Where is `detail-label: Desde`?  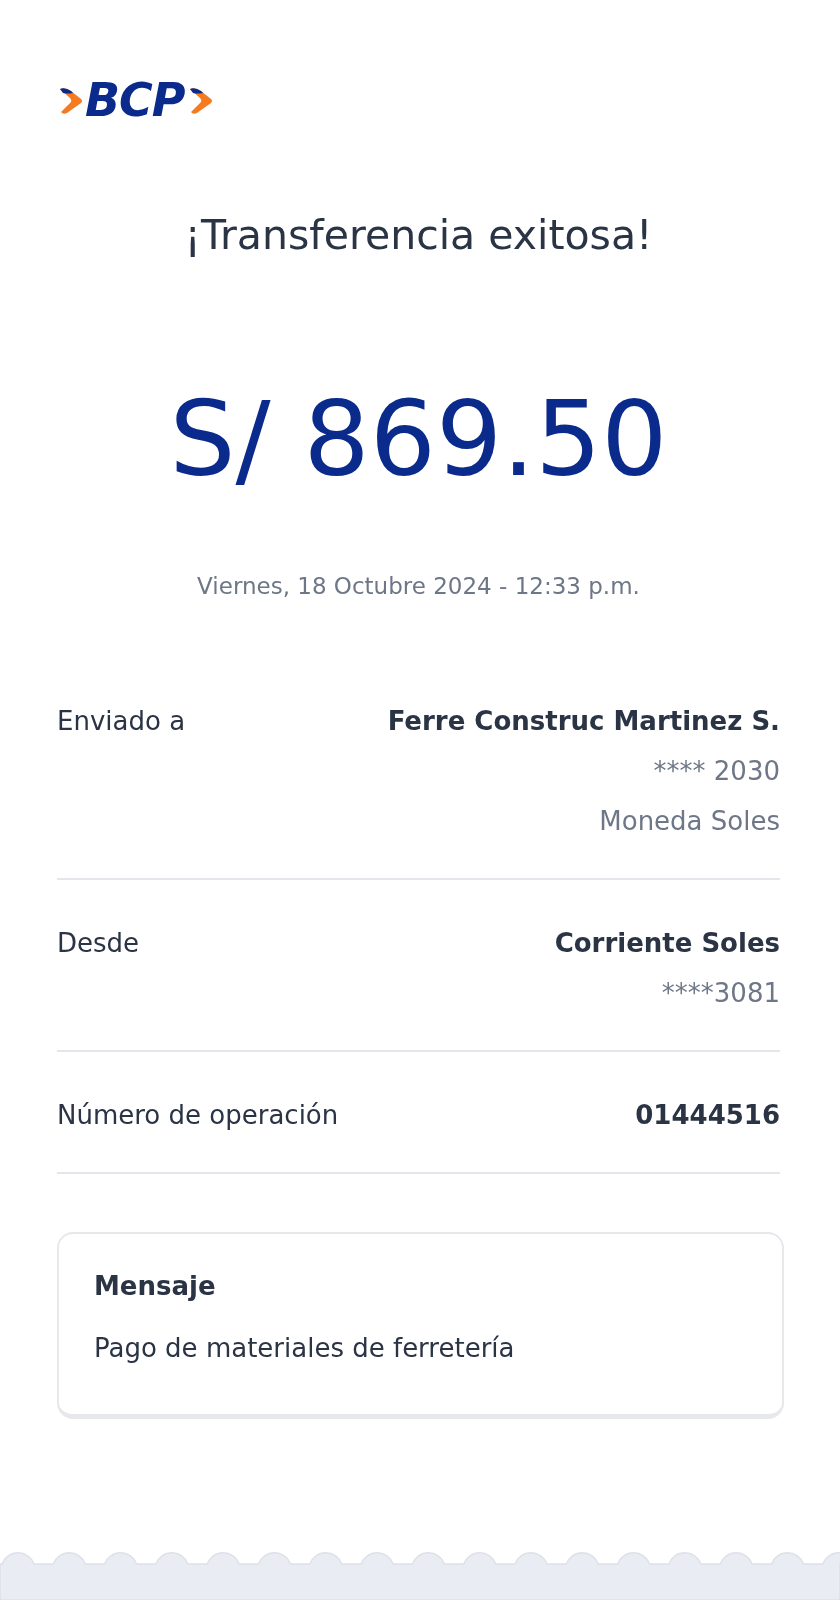 detail-label: Desde is located at coordinates (98, 943).